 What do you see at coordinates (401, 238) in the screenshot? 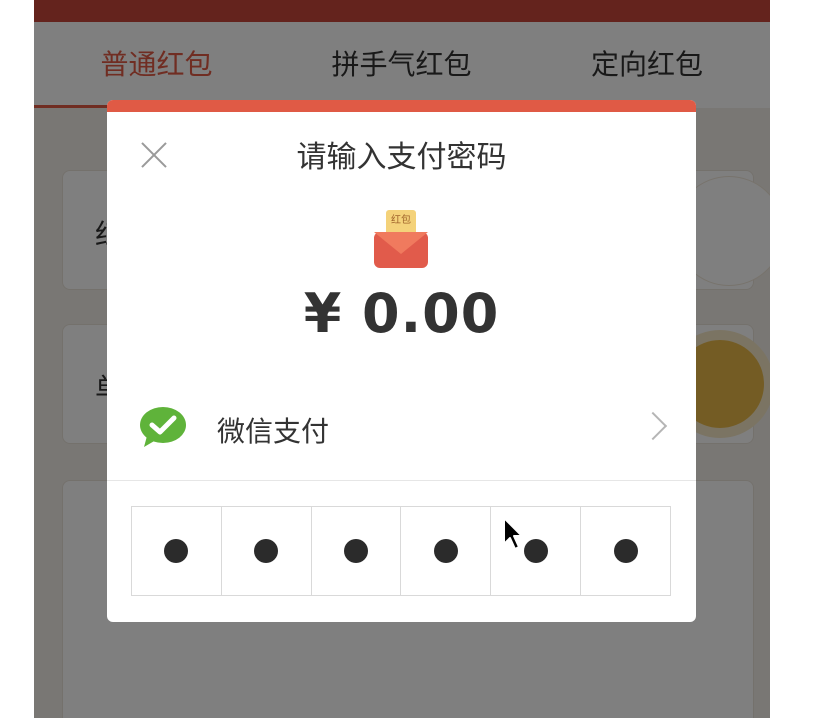
I see `red-envelope-icon: 红包` at bounding box center [401, 238].